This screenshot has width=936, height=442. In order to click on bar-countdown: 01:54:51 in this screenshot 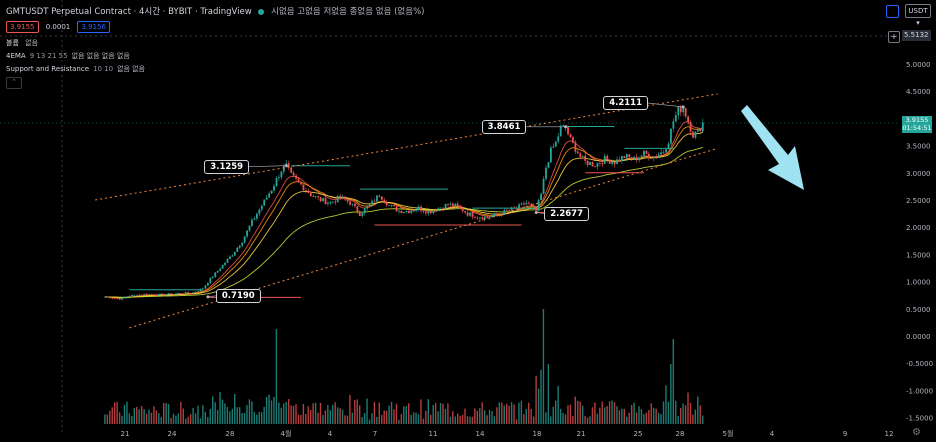, I will do `click(917, 128)`.